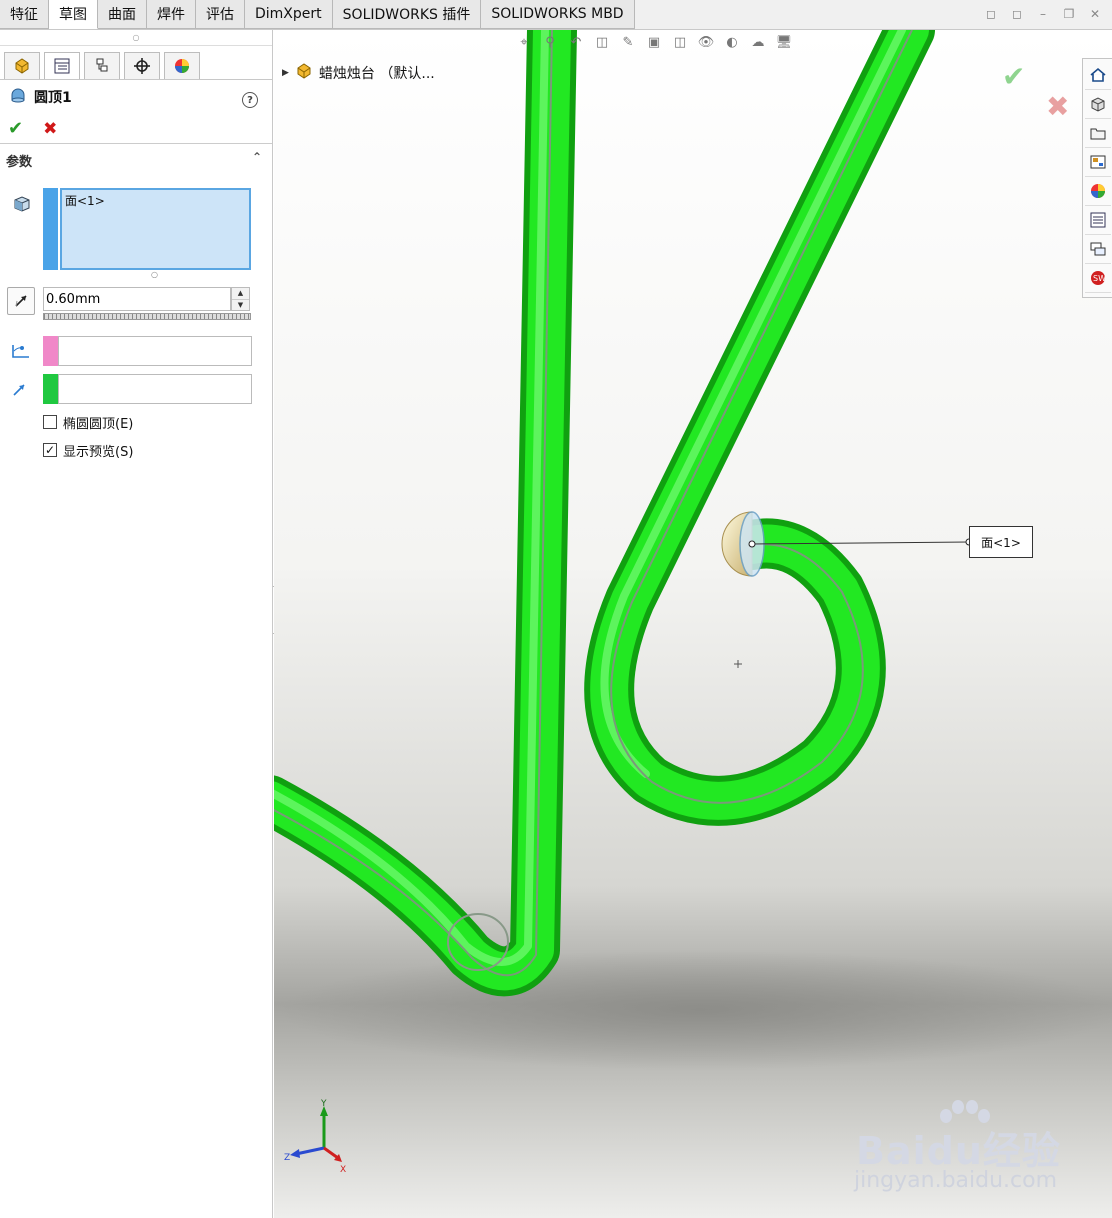  What do you see at coordinates (576, 42) in the screenshot?
I see `previous-view-icon: ↶` at bounding box center [576, 42].